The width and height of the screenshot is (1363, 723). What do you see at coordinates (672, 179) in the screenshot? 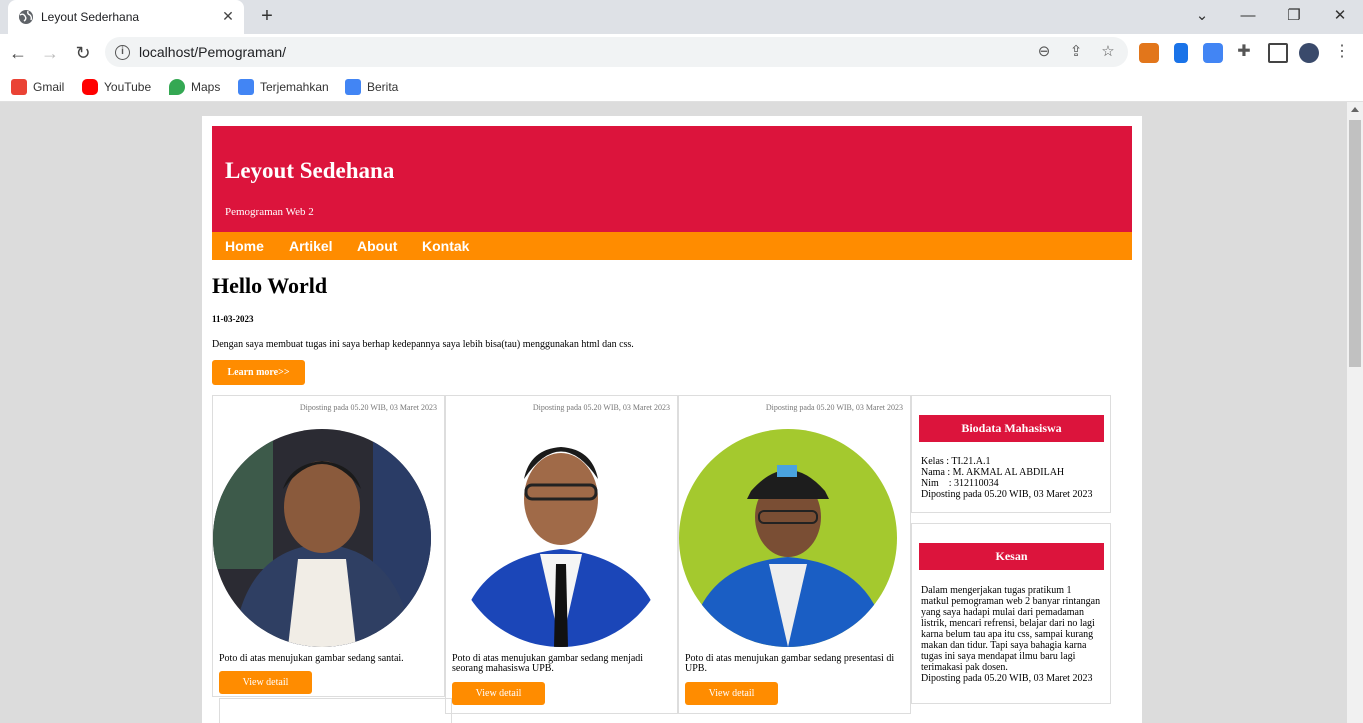
I see `site-header: Leyout Sedehana Pemograman Web 2` at bounding box center [672, 179].